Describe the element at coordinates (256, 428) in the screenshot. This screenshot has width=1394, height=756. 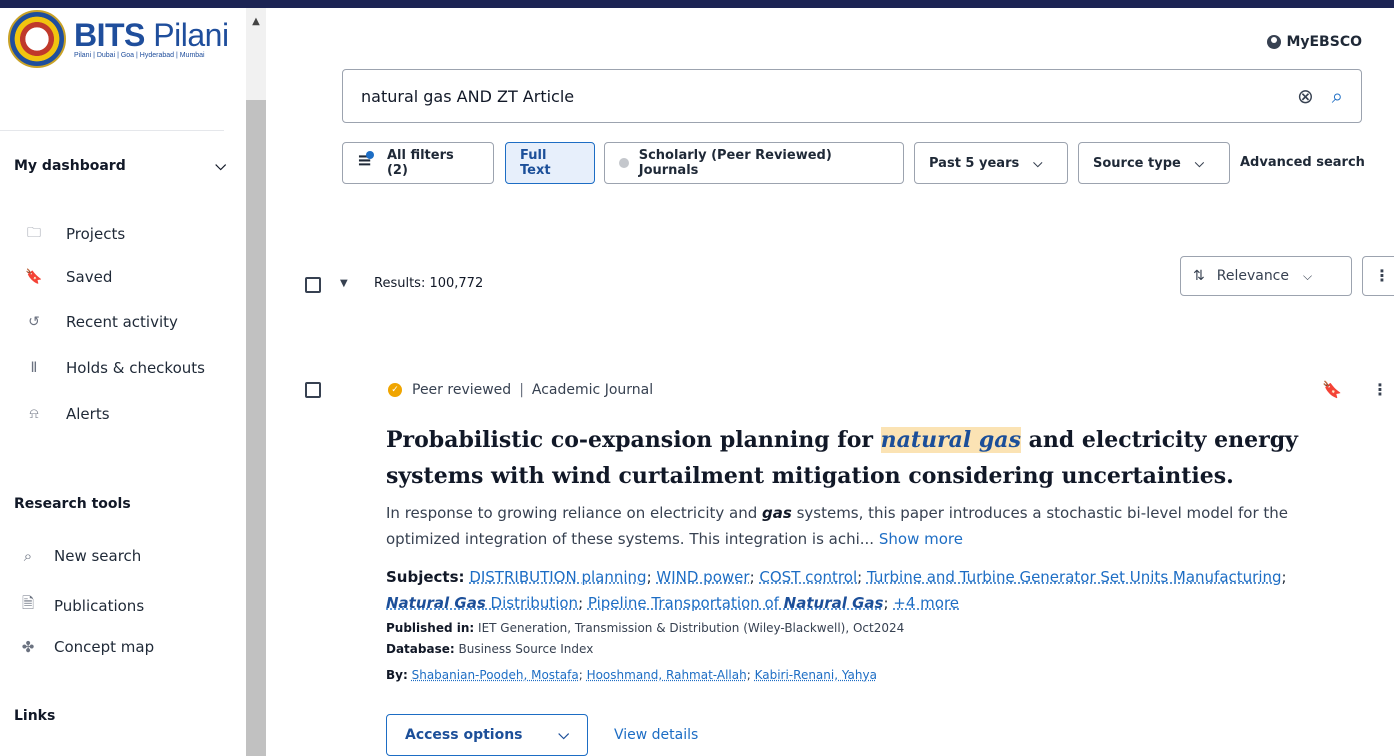
I see `scrollbar-thumb` at that location.